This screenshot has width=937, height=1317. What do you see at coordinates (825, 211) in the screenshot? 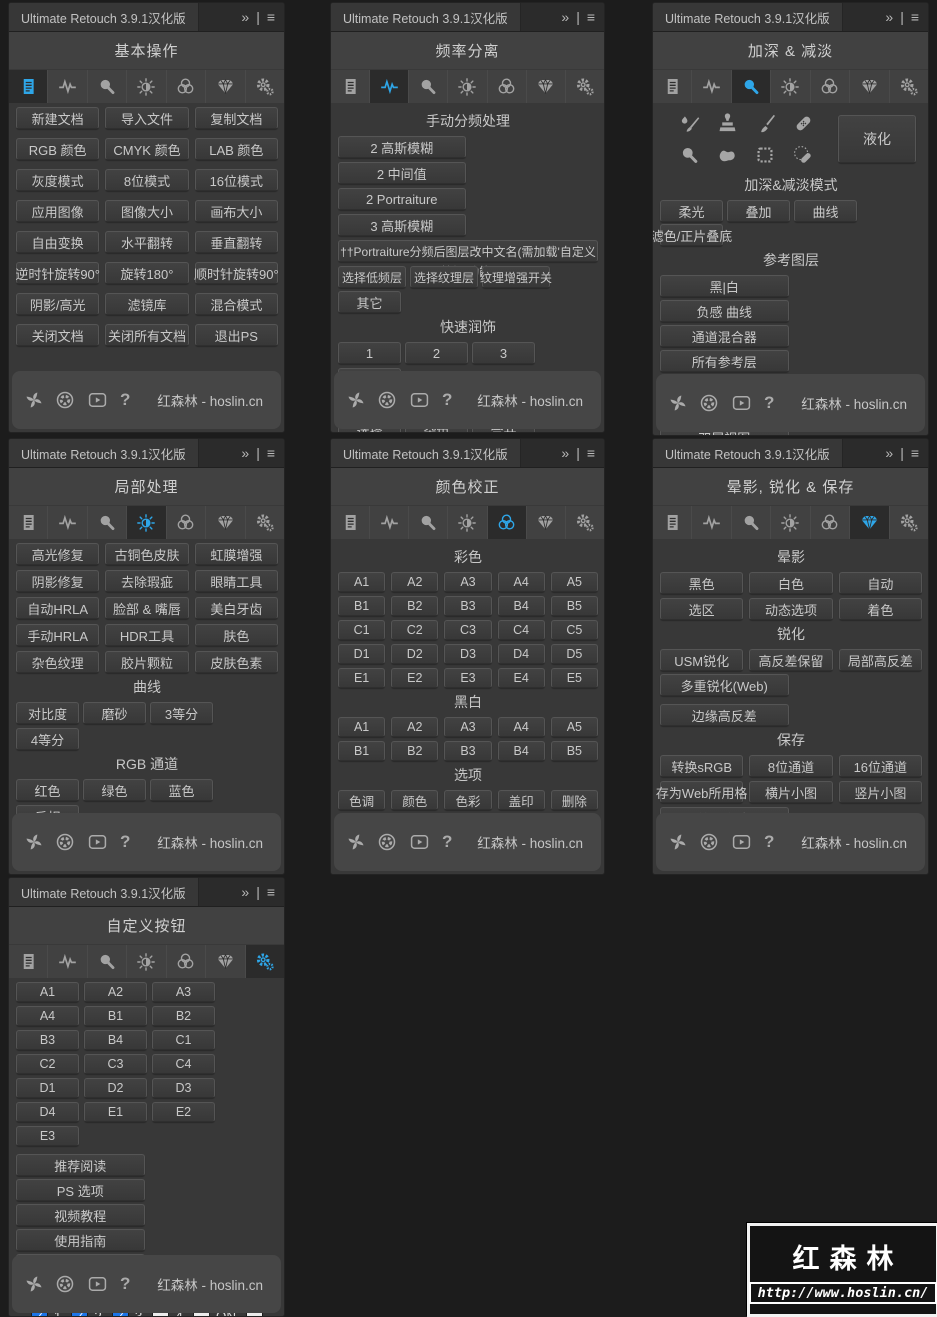
I see `panel-button: 曲线` at bounding box center [825, 211].